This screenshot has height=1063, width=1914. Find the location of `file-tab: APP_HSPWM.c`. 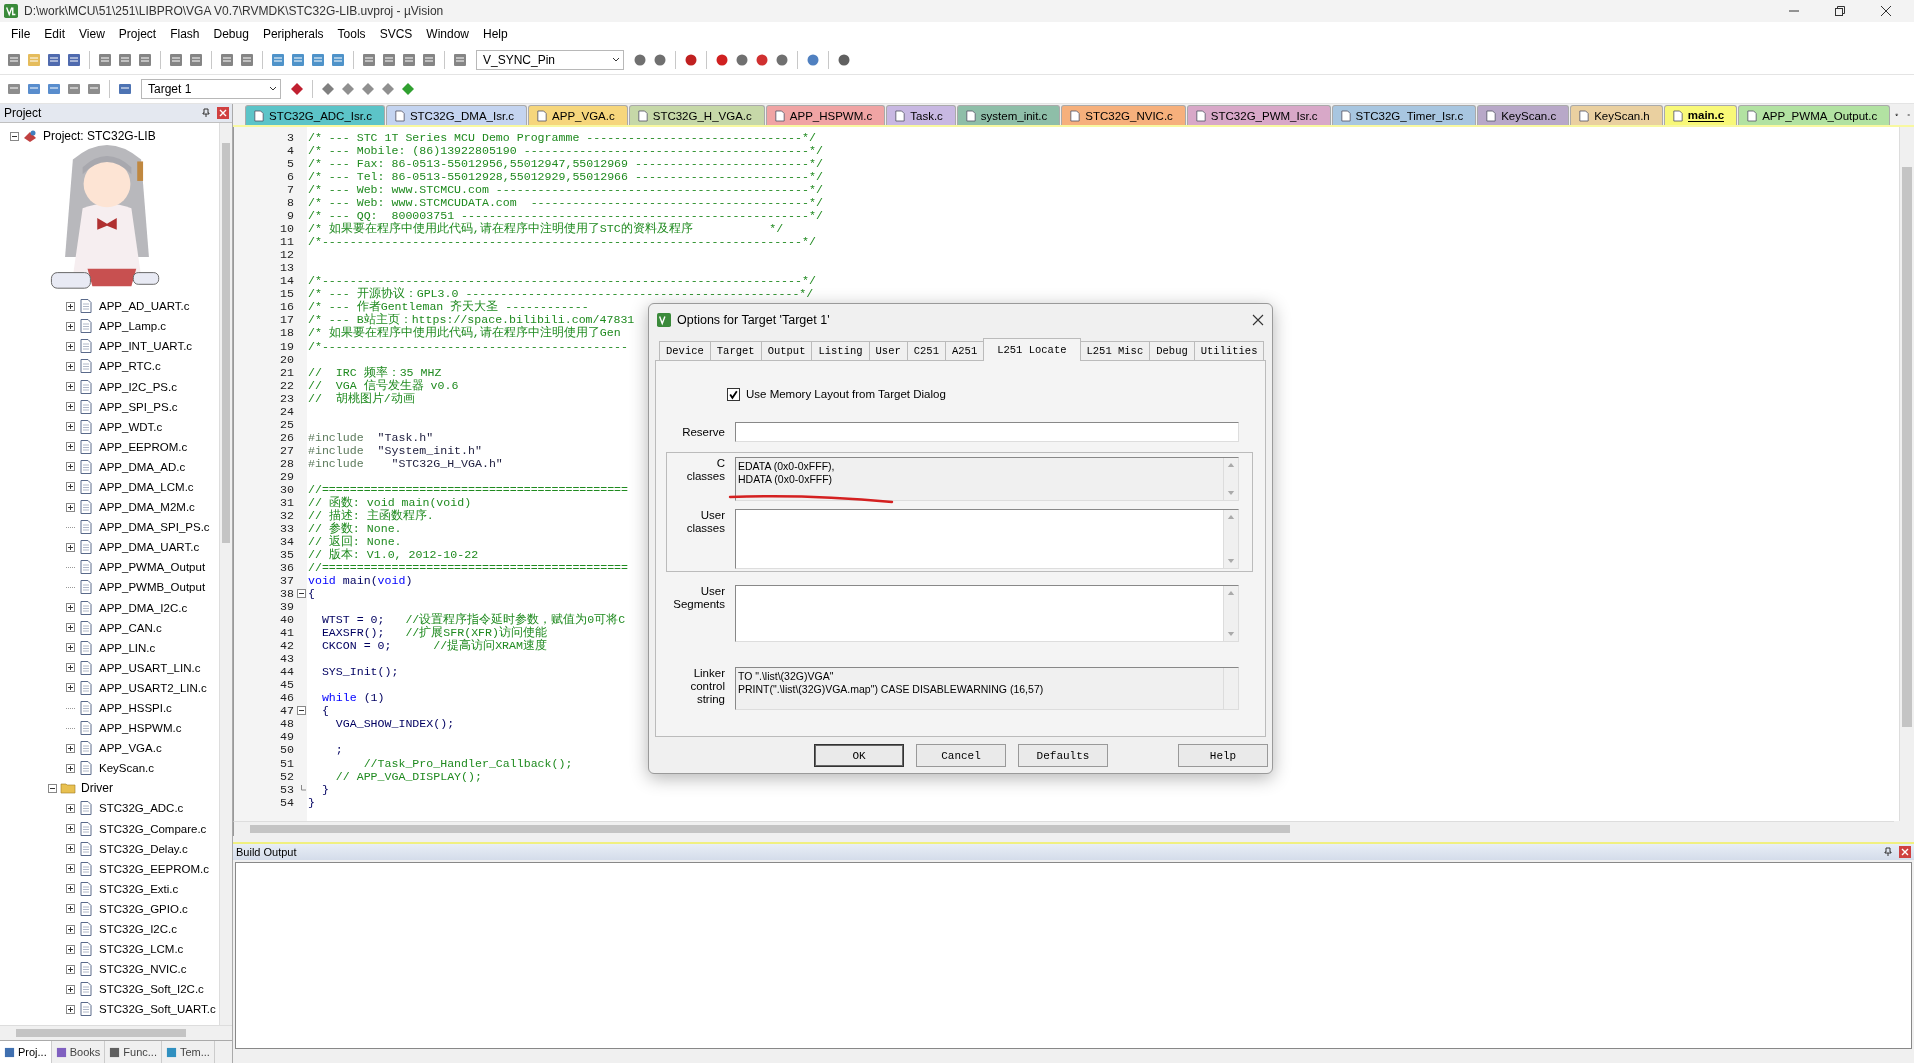

file-tab: APP_HSPWM.c is located at coordinates (825, 115).